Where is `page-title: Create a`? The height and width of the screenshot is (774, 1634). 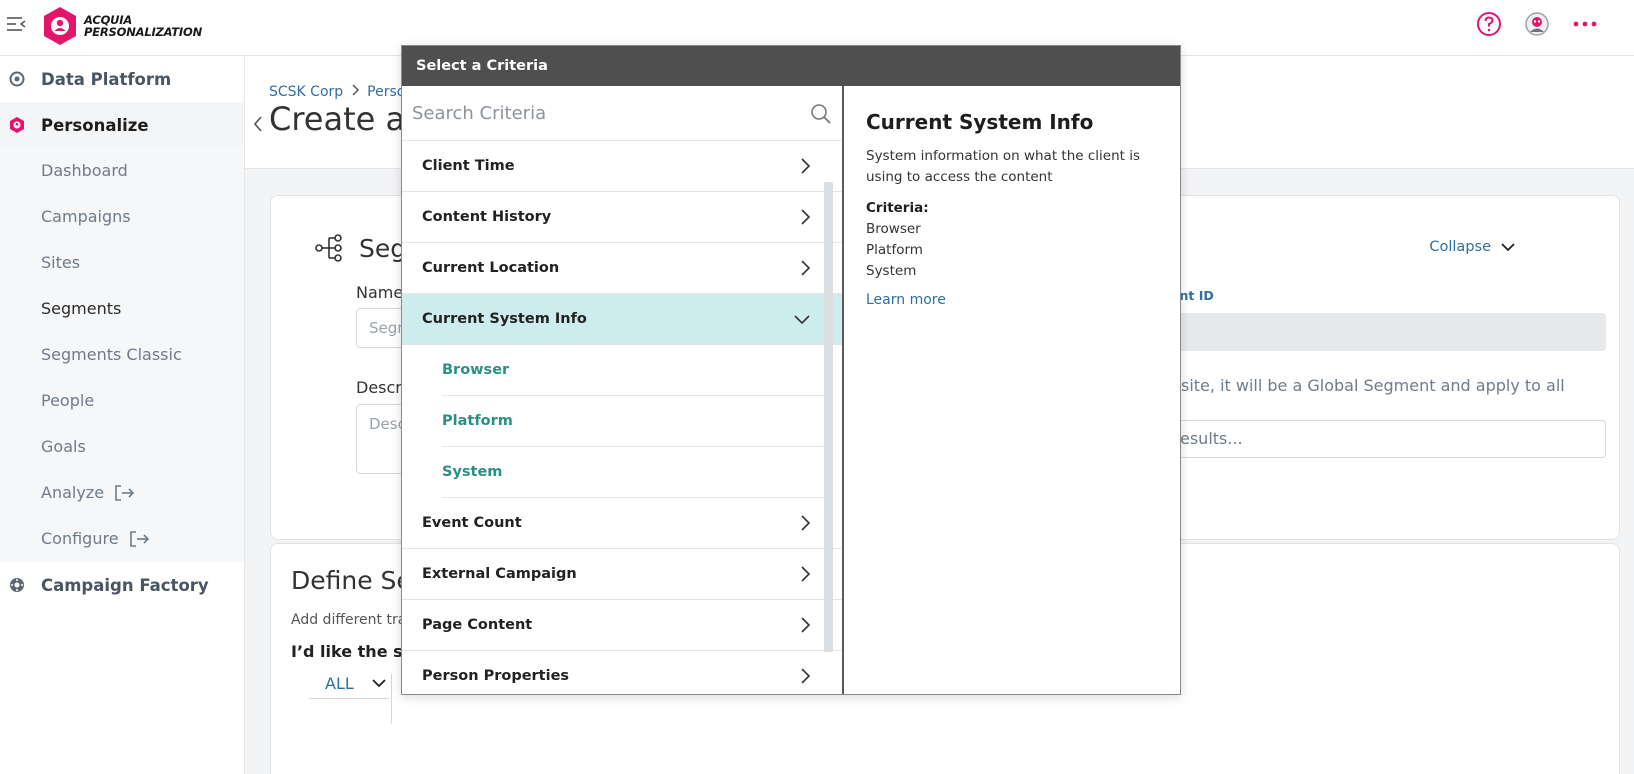 page-title: Create a is located at coordinates (337, 119).